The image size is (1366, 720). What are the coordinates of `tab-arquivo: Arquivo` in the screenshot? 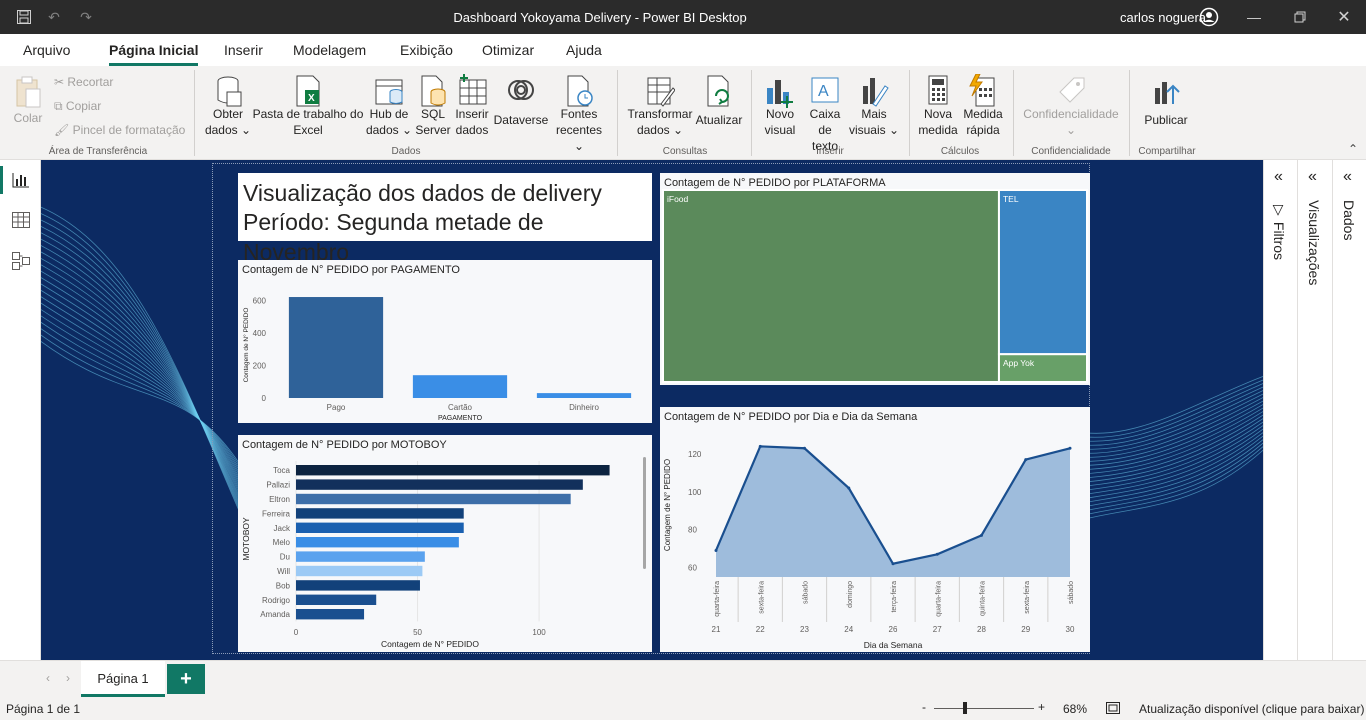 It's located at (46, 50).